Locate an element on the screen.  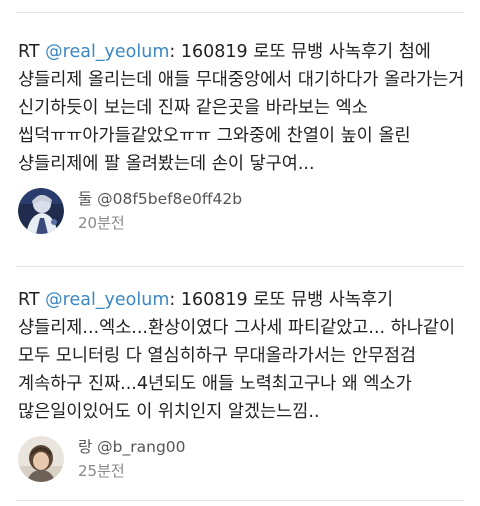
bottom-divider is located at coordinates (240, 500).